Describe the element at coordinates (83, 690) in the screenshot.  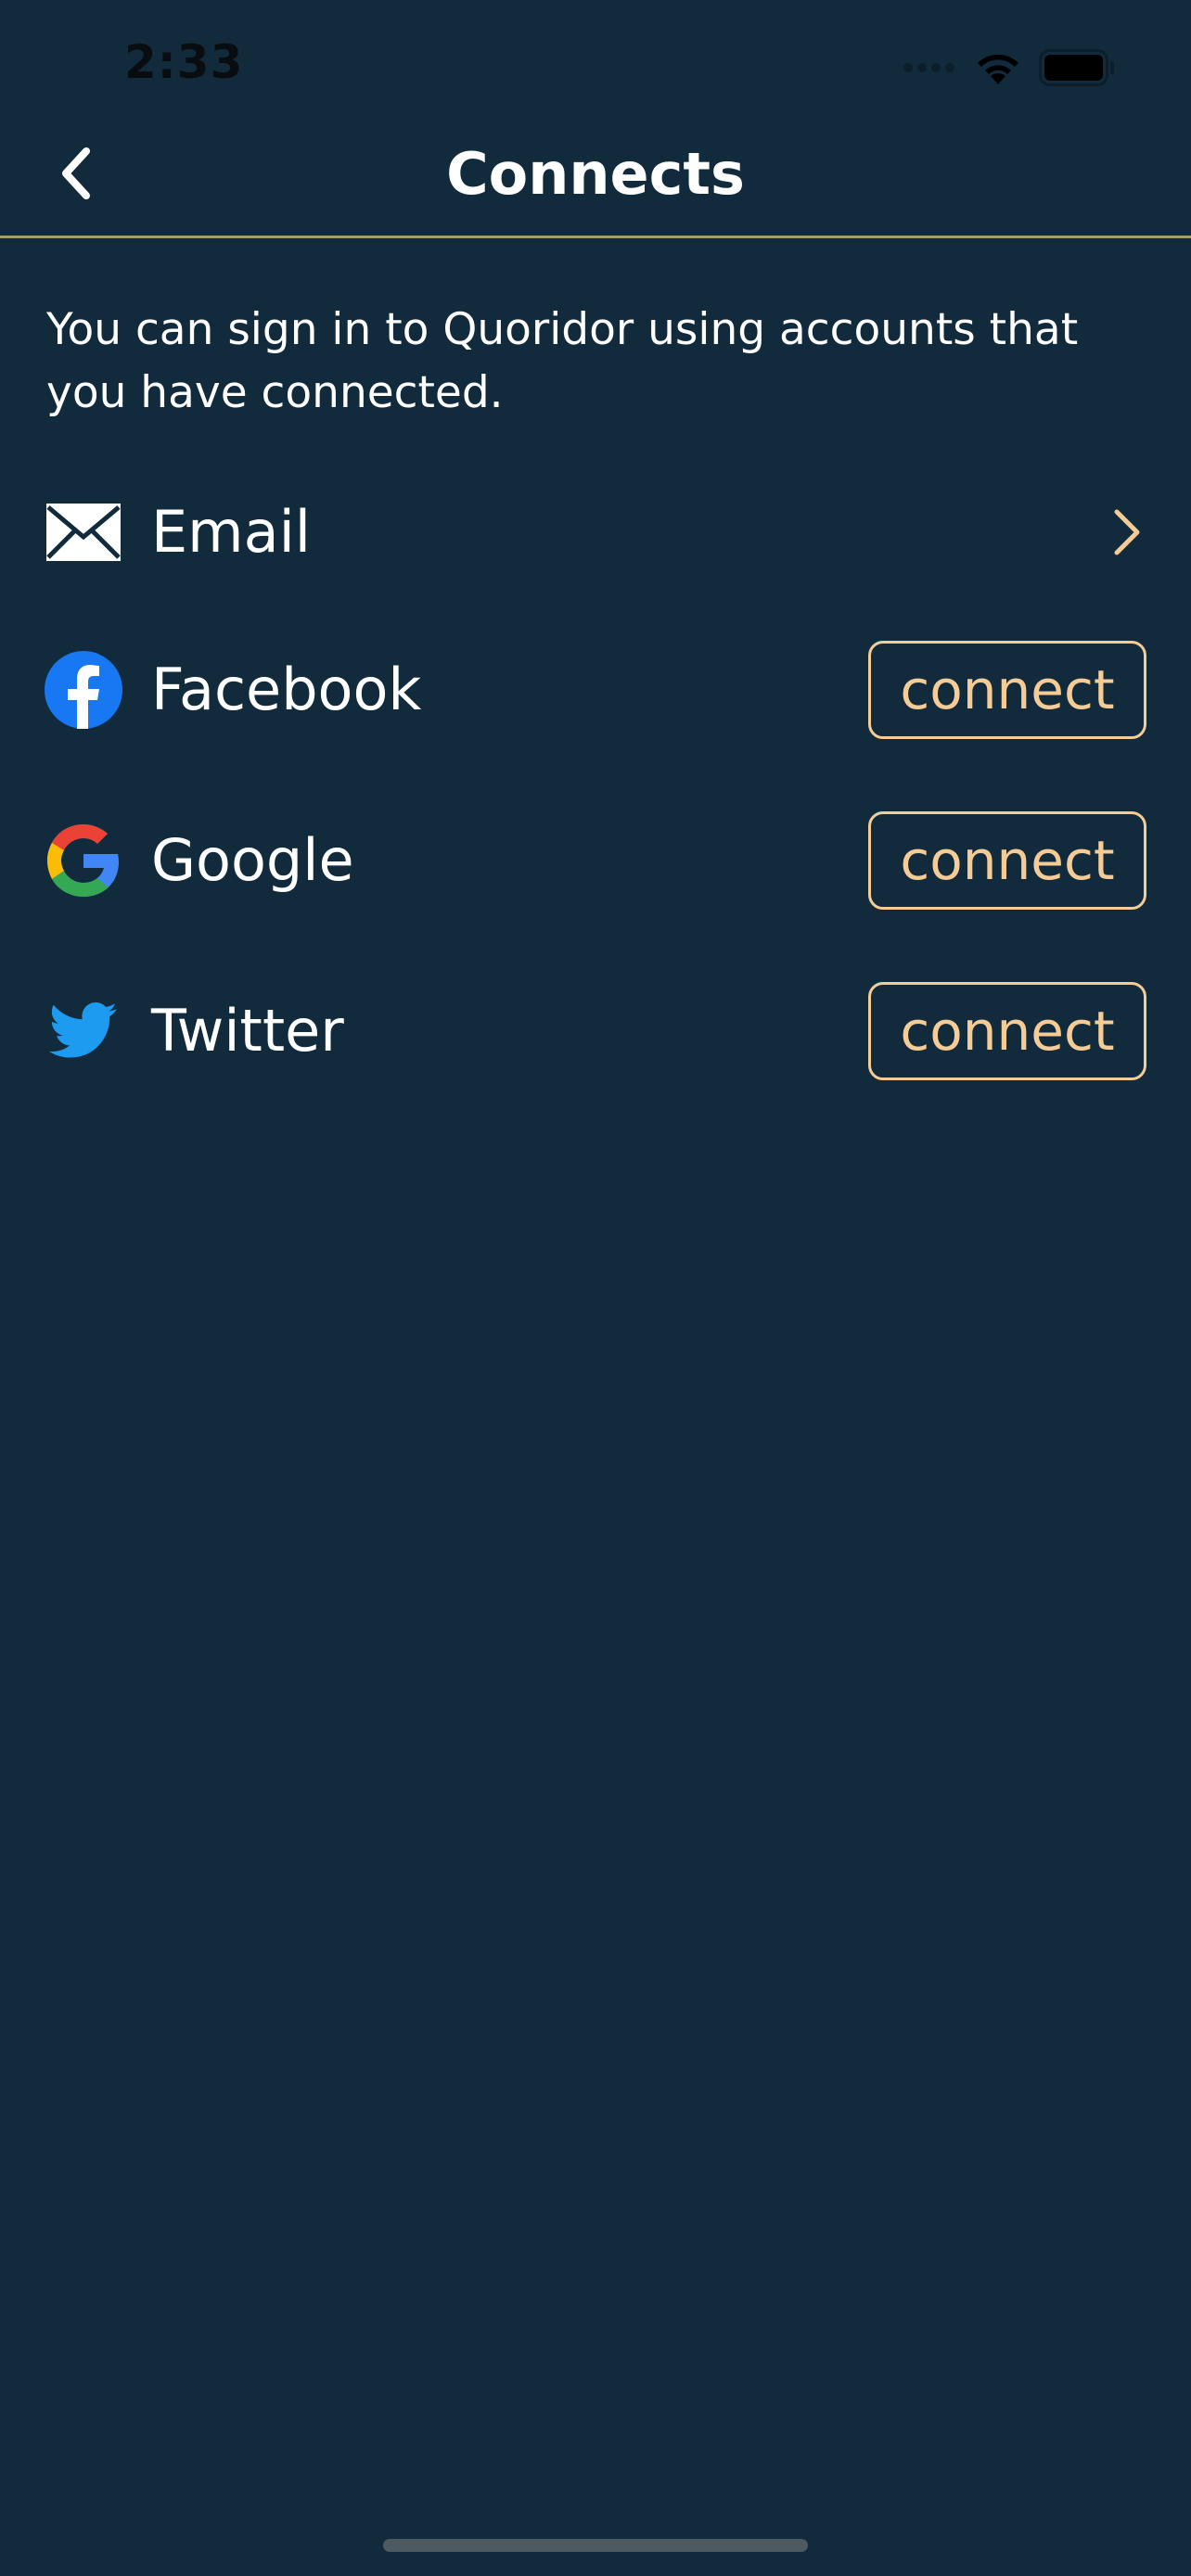
I see `facebook-icon` at that location.